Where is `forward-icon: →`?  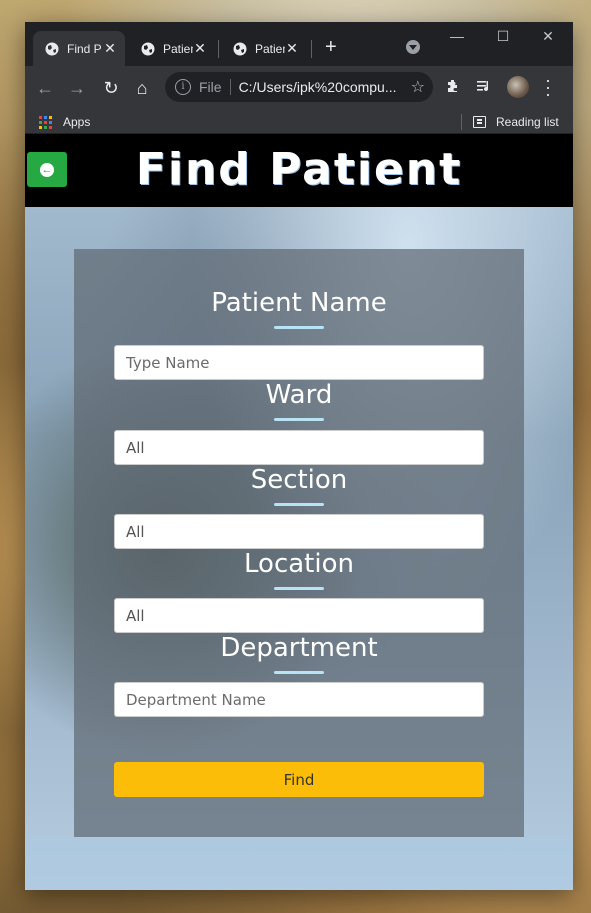 forward-icon: → is located at coordinates (77, 88).